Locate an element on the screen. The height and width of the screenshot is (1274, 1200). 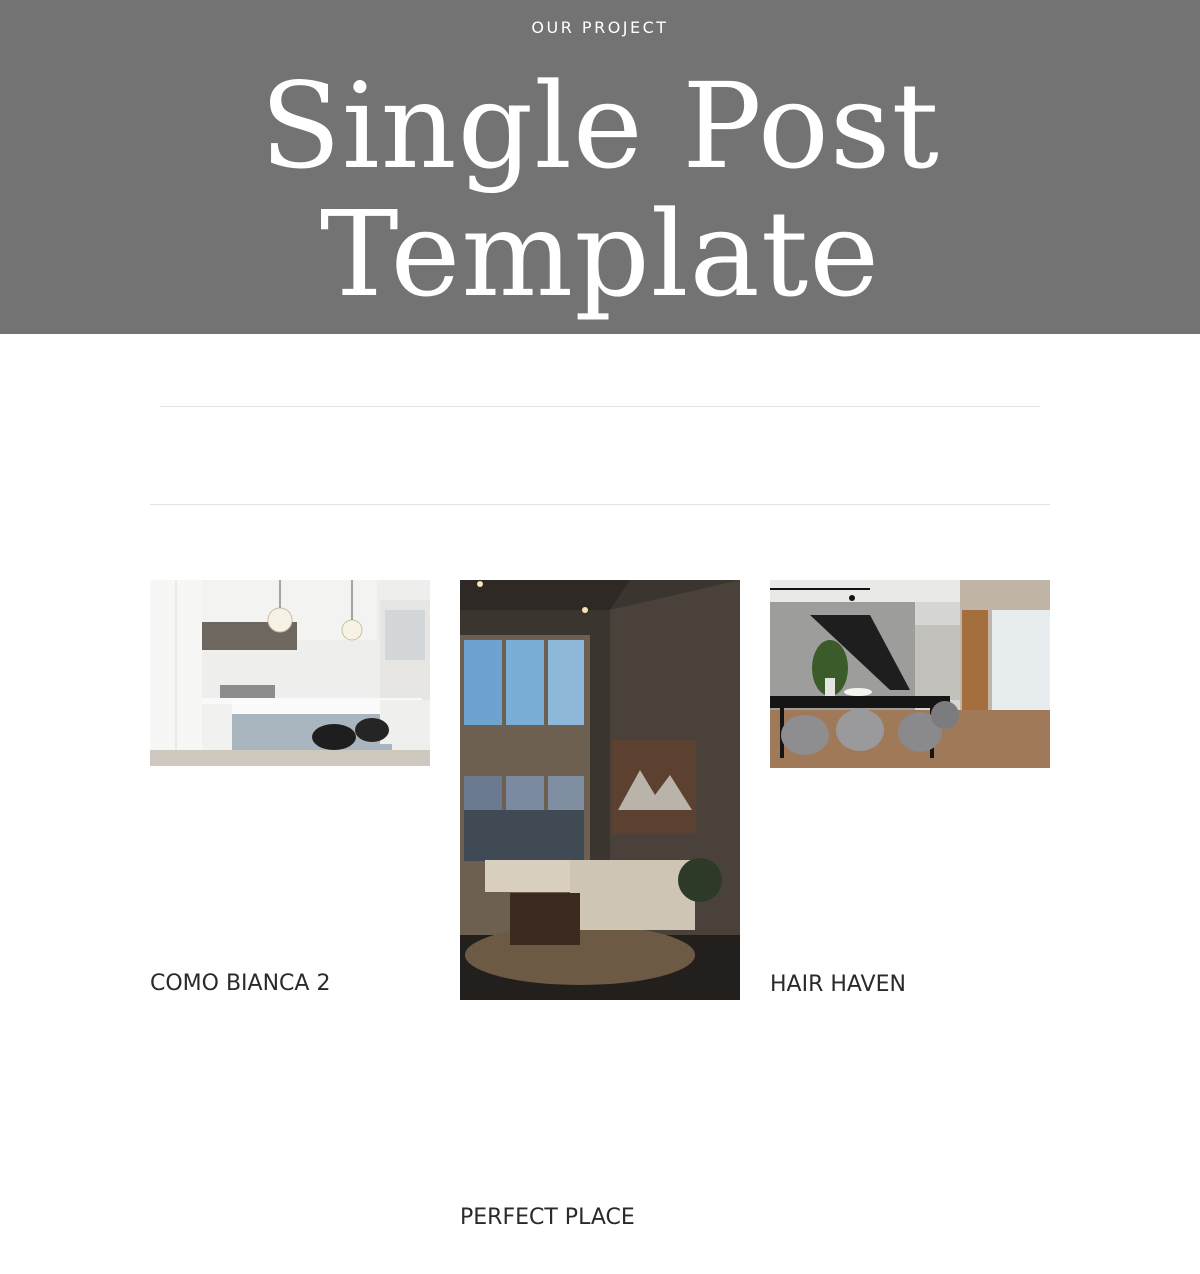
project-image-como-bianca is located at coordinates (290, 673).